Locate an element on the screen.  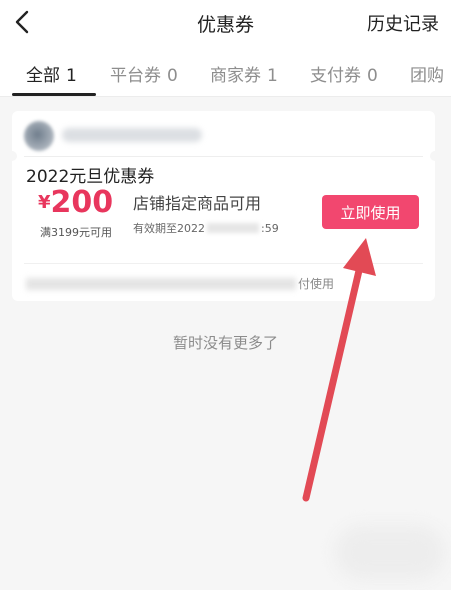
no-more-text: 暂时没有更多了 is located at coordinates (225, 343).